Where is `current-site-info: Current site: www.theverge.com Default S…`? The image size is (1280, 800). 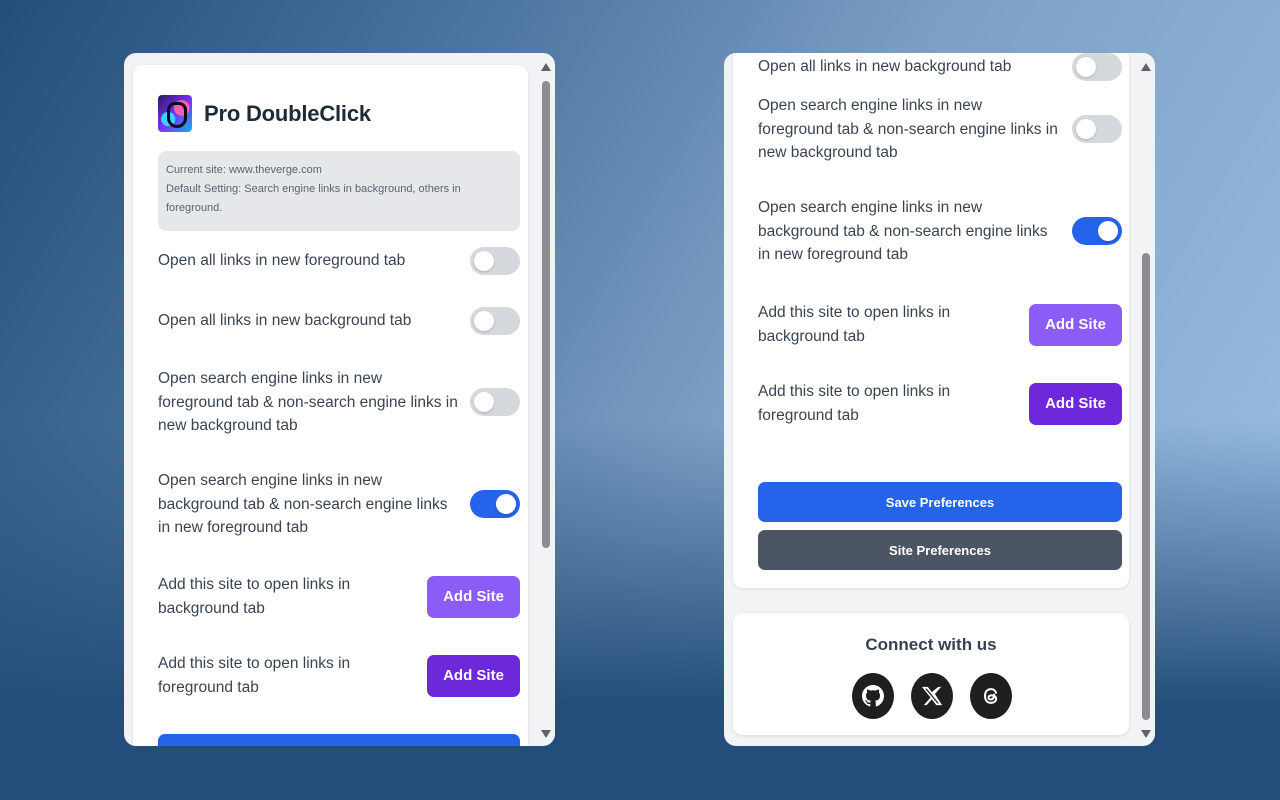 current-site-info: Current site: www.theverge.com Default S… is located at coordinates (339, 191).